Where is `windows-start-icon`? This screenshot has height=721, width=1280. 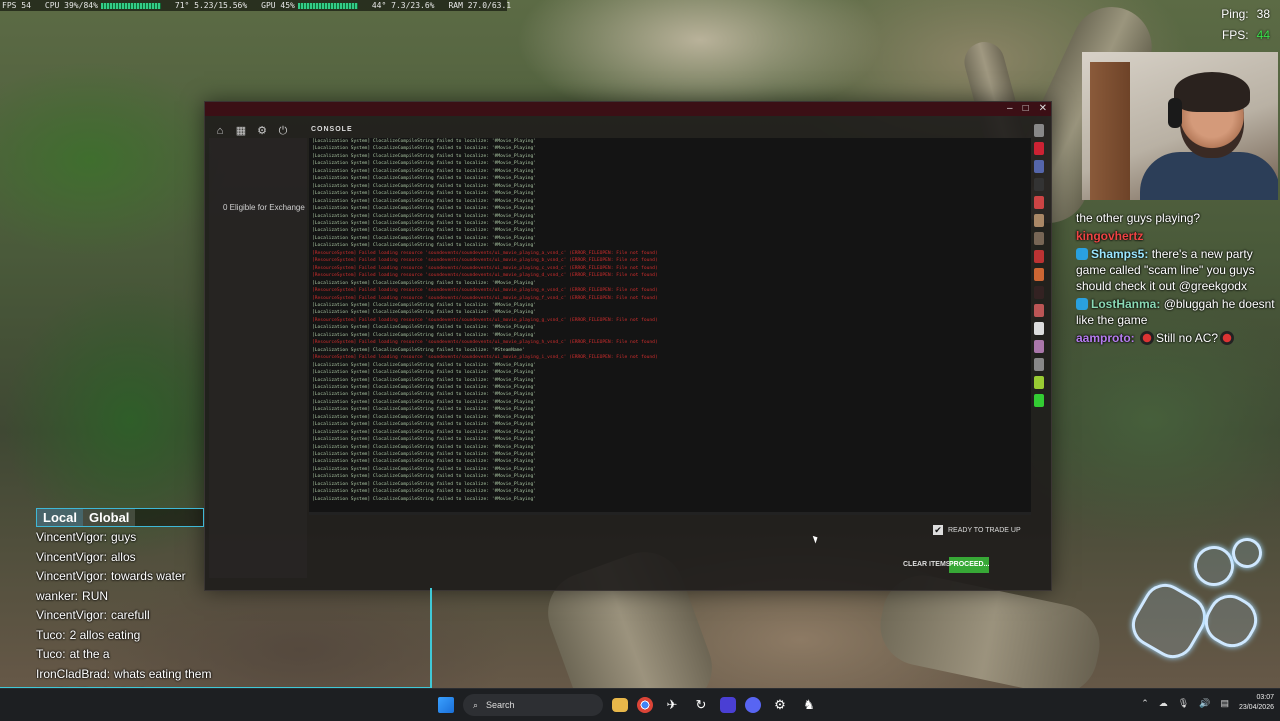
windows-start-icon is located at coordinates (446, 705).